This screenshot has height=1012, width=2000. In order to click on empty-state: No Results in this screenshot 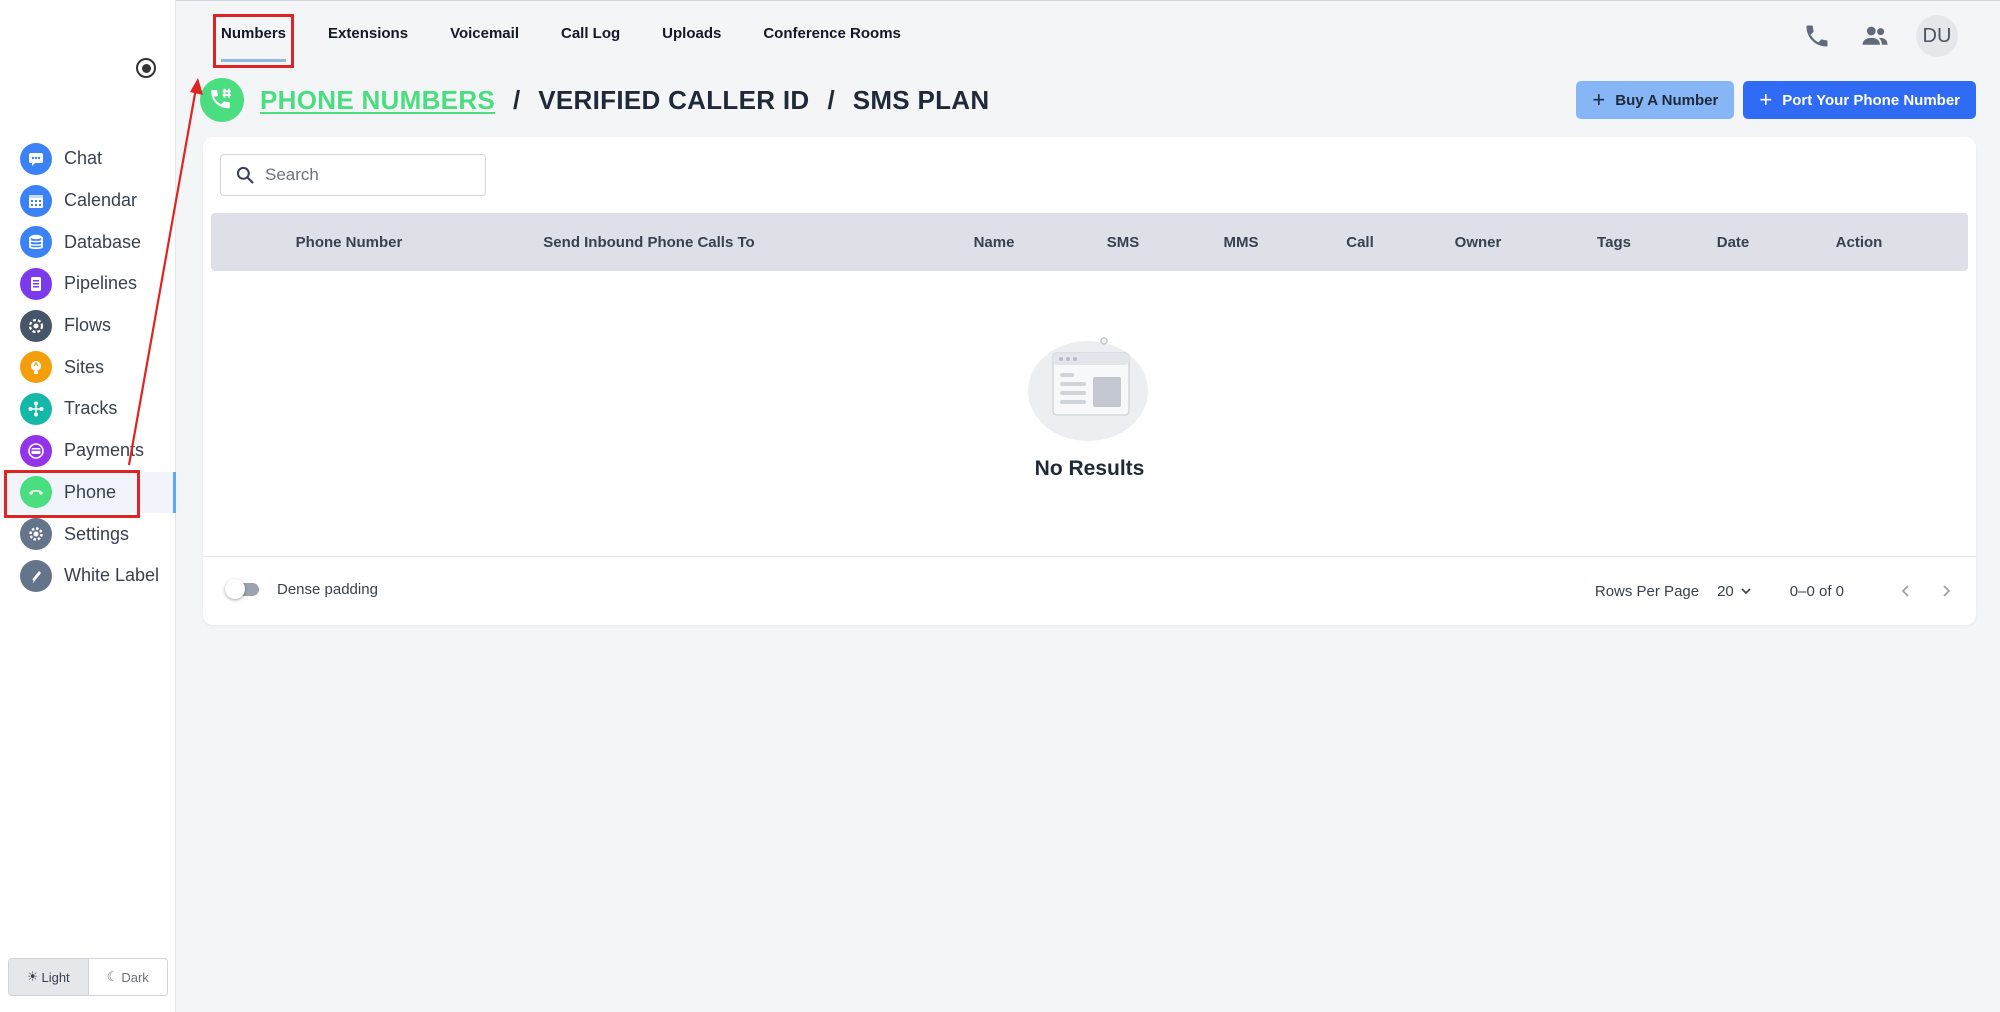, I will do `click(1089, 404)`.